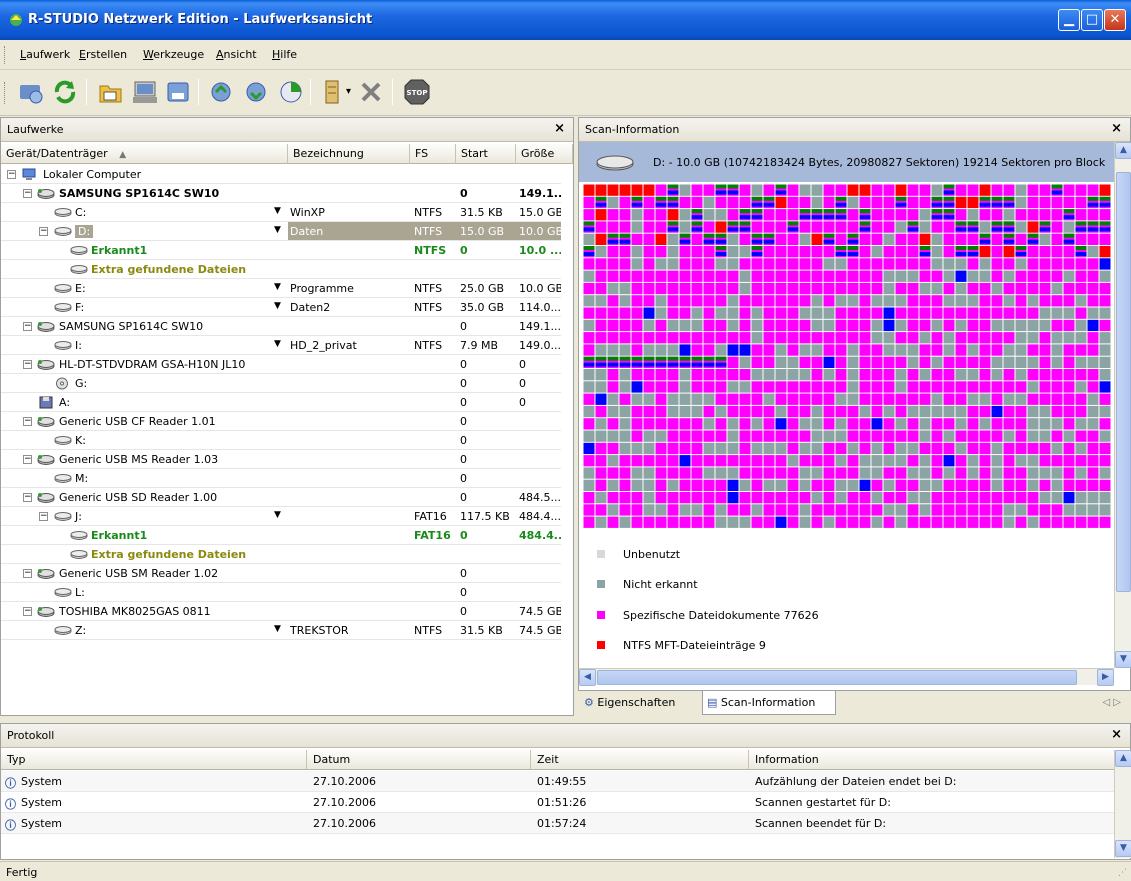 This screenshot has height=881, width=1131. I want to click on scan-scroll-thumb, so click(1123, 382).